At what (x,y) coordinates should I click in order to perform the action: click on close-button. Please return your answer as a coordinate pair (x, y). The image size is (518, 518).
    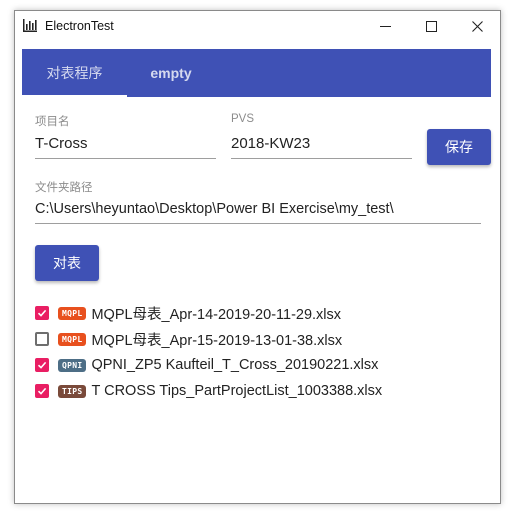
    Looking at the image, I should click on (477, 26).